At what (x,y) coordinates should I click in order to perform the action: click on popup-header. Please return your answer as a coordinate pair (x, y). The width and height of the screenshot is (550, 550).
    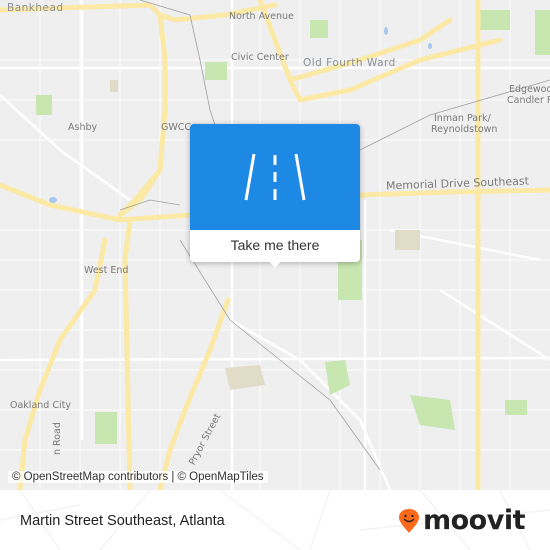
    Looking at the image, I should click on (275, 177).